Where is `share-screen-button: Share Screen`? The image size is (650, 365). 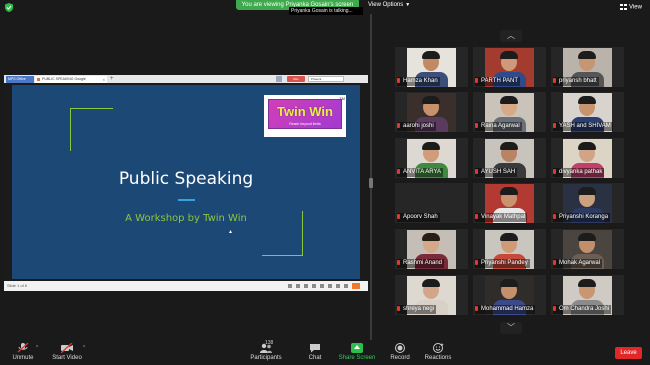 share-screen-button: Share Screen is located at coordinates (357, 352).